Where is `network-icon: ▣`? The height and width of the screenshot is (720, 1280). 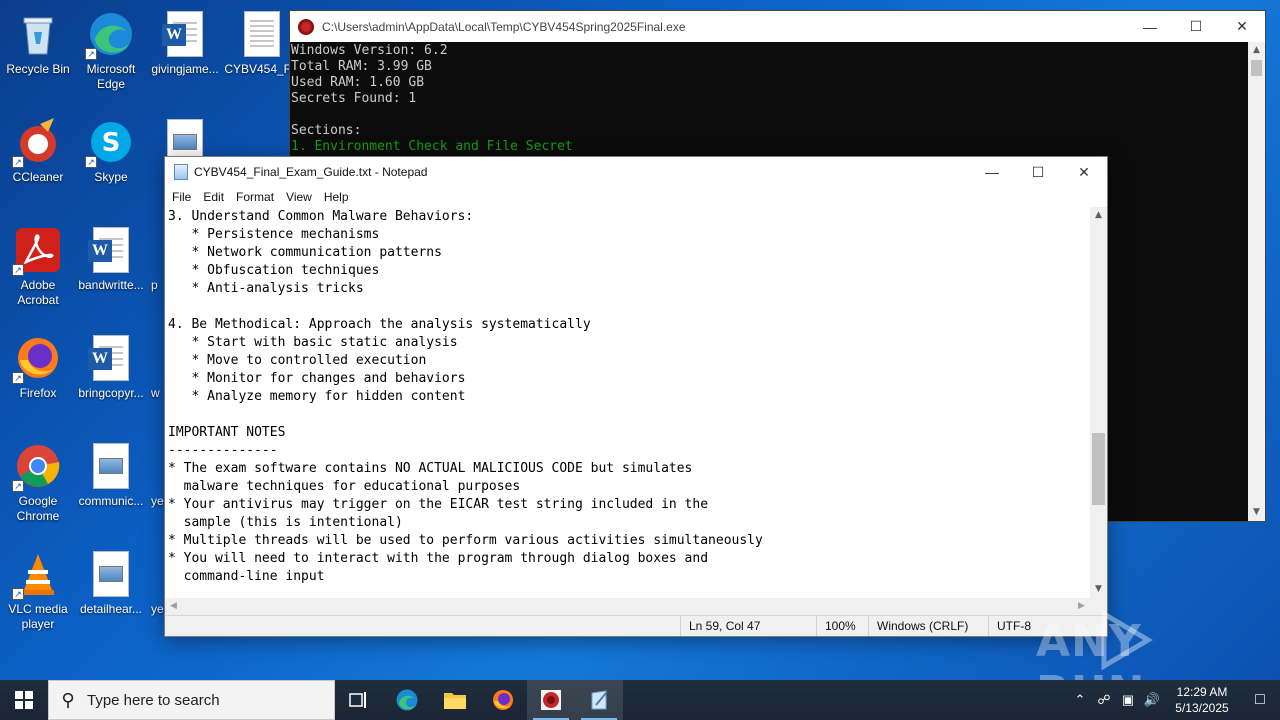
network-icon: ▣ is located at coordinates (1128, 700).